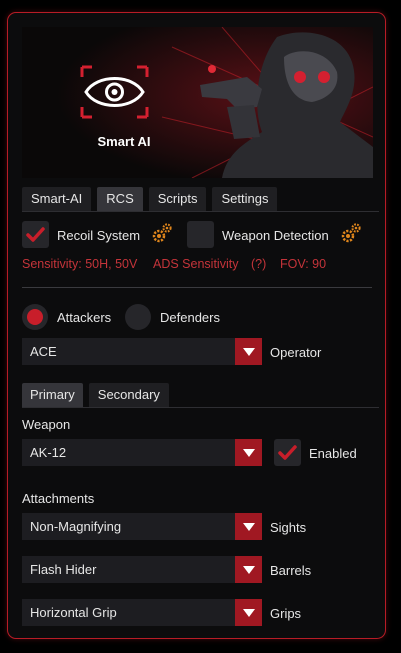 The image size is (401, 653). I want to click on tab-settings: Settings, so click(245, 199).